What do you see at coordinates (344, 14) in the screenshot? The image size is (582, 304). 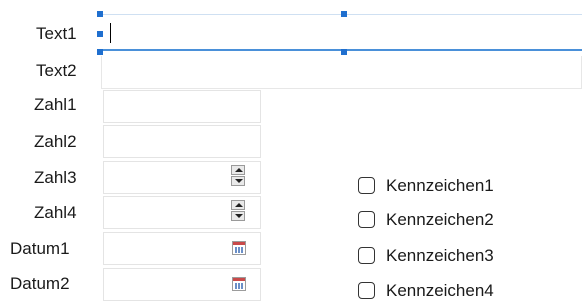 I see `selection-handle-top-middle` at bounding box center [344, 14].